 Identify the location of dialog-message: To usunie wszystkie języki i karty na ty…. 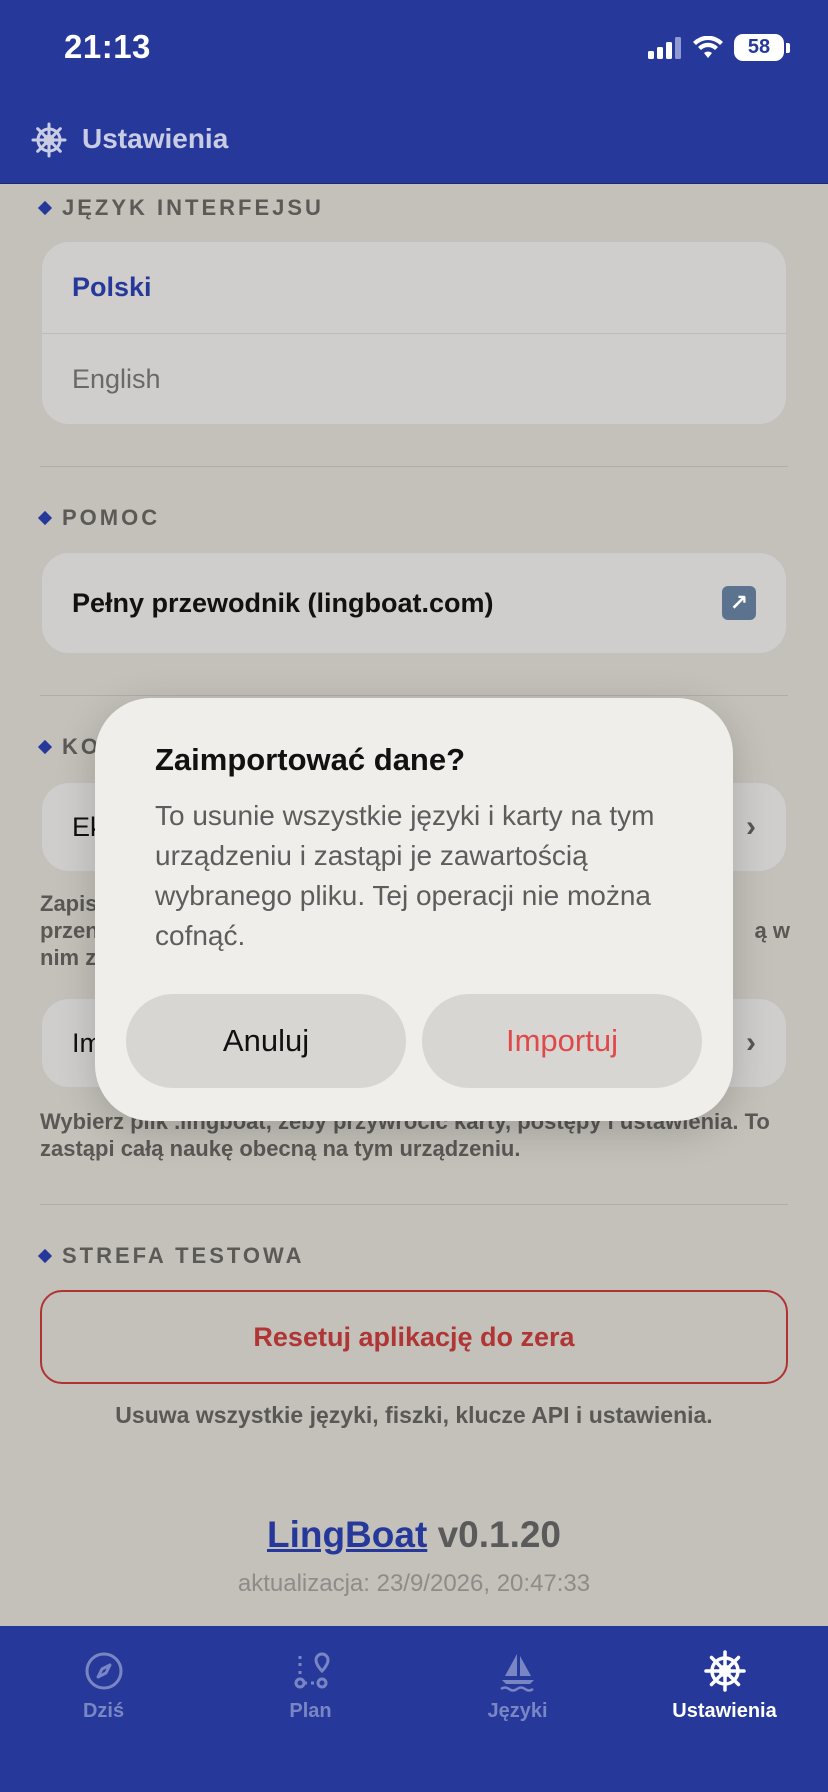
(405, 875).